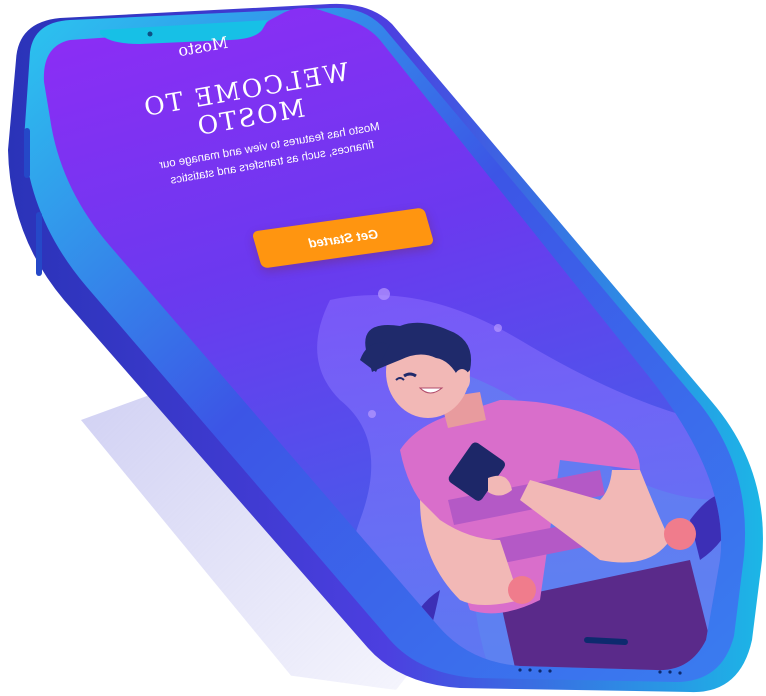  What do you see at coordinates (522, 590) in the screenshot?
I see `person-knee` at bounding box center [522, 590].